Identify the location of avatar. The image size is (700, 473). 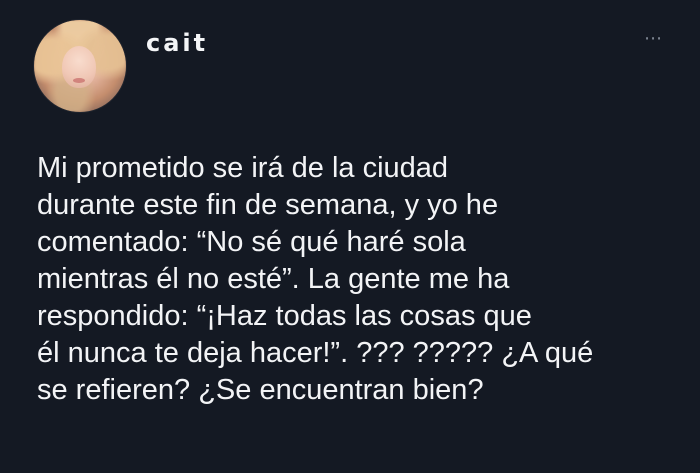
(80, 66).